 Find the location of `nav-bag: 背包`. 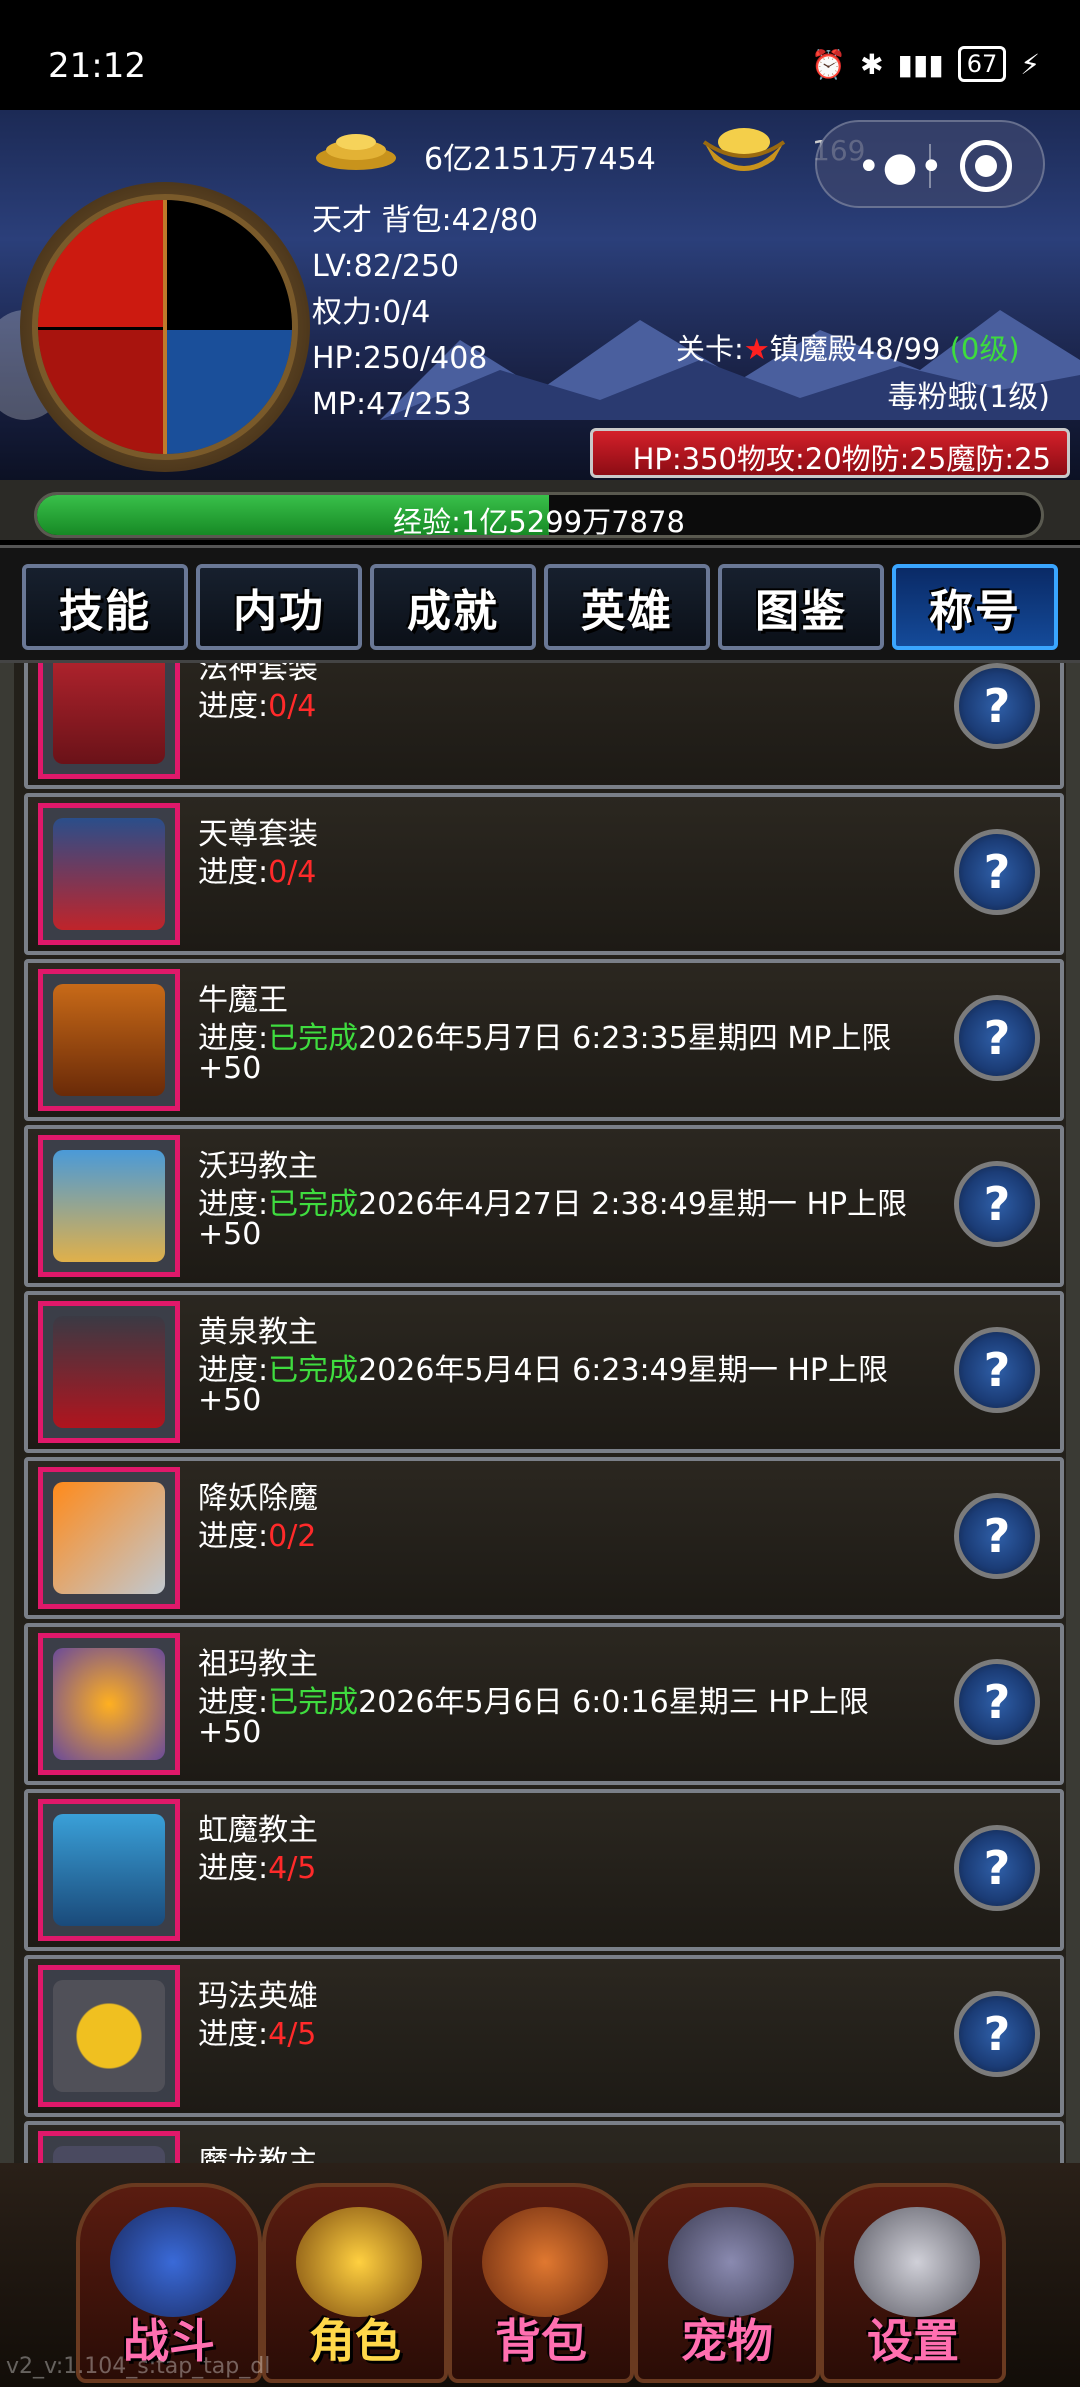

nav-bag: 背包 is located at coordinates (541, 2283).